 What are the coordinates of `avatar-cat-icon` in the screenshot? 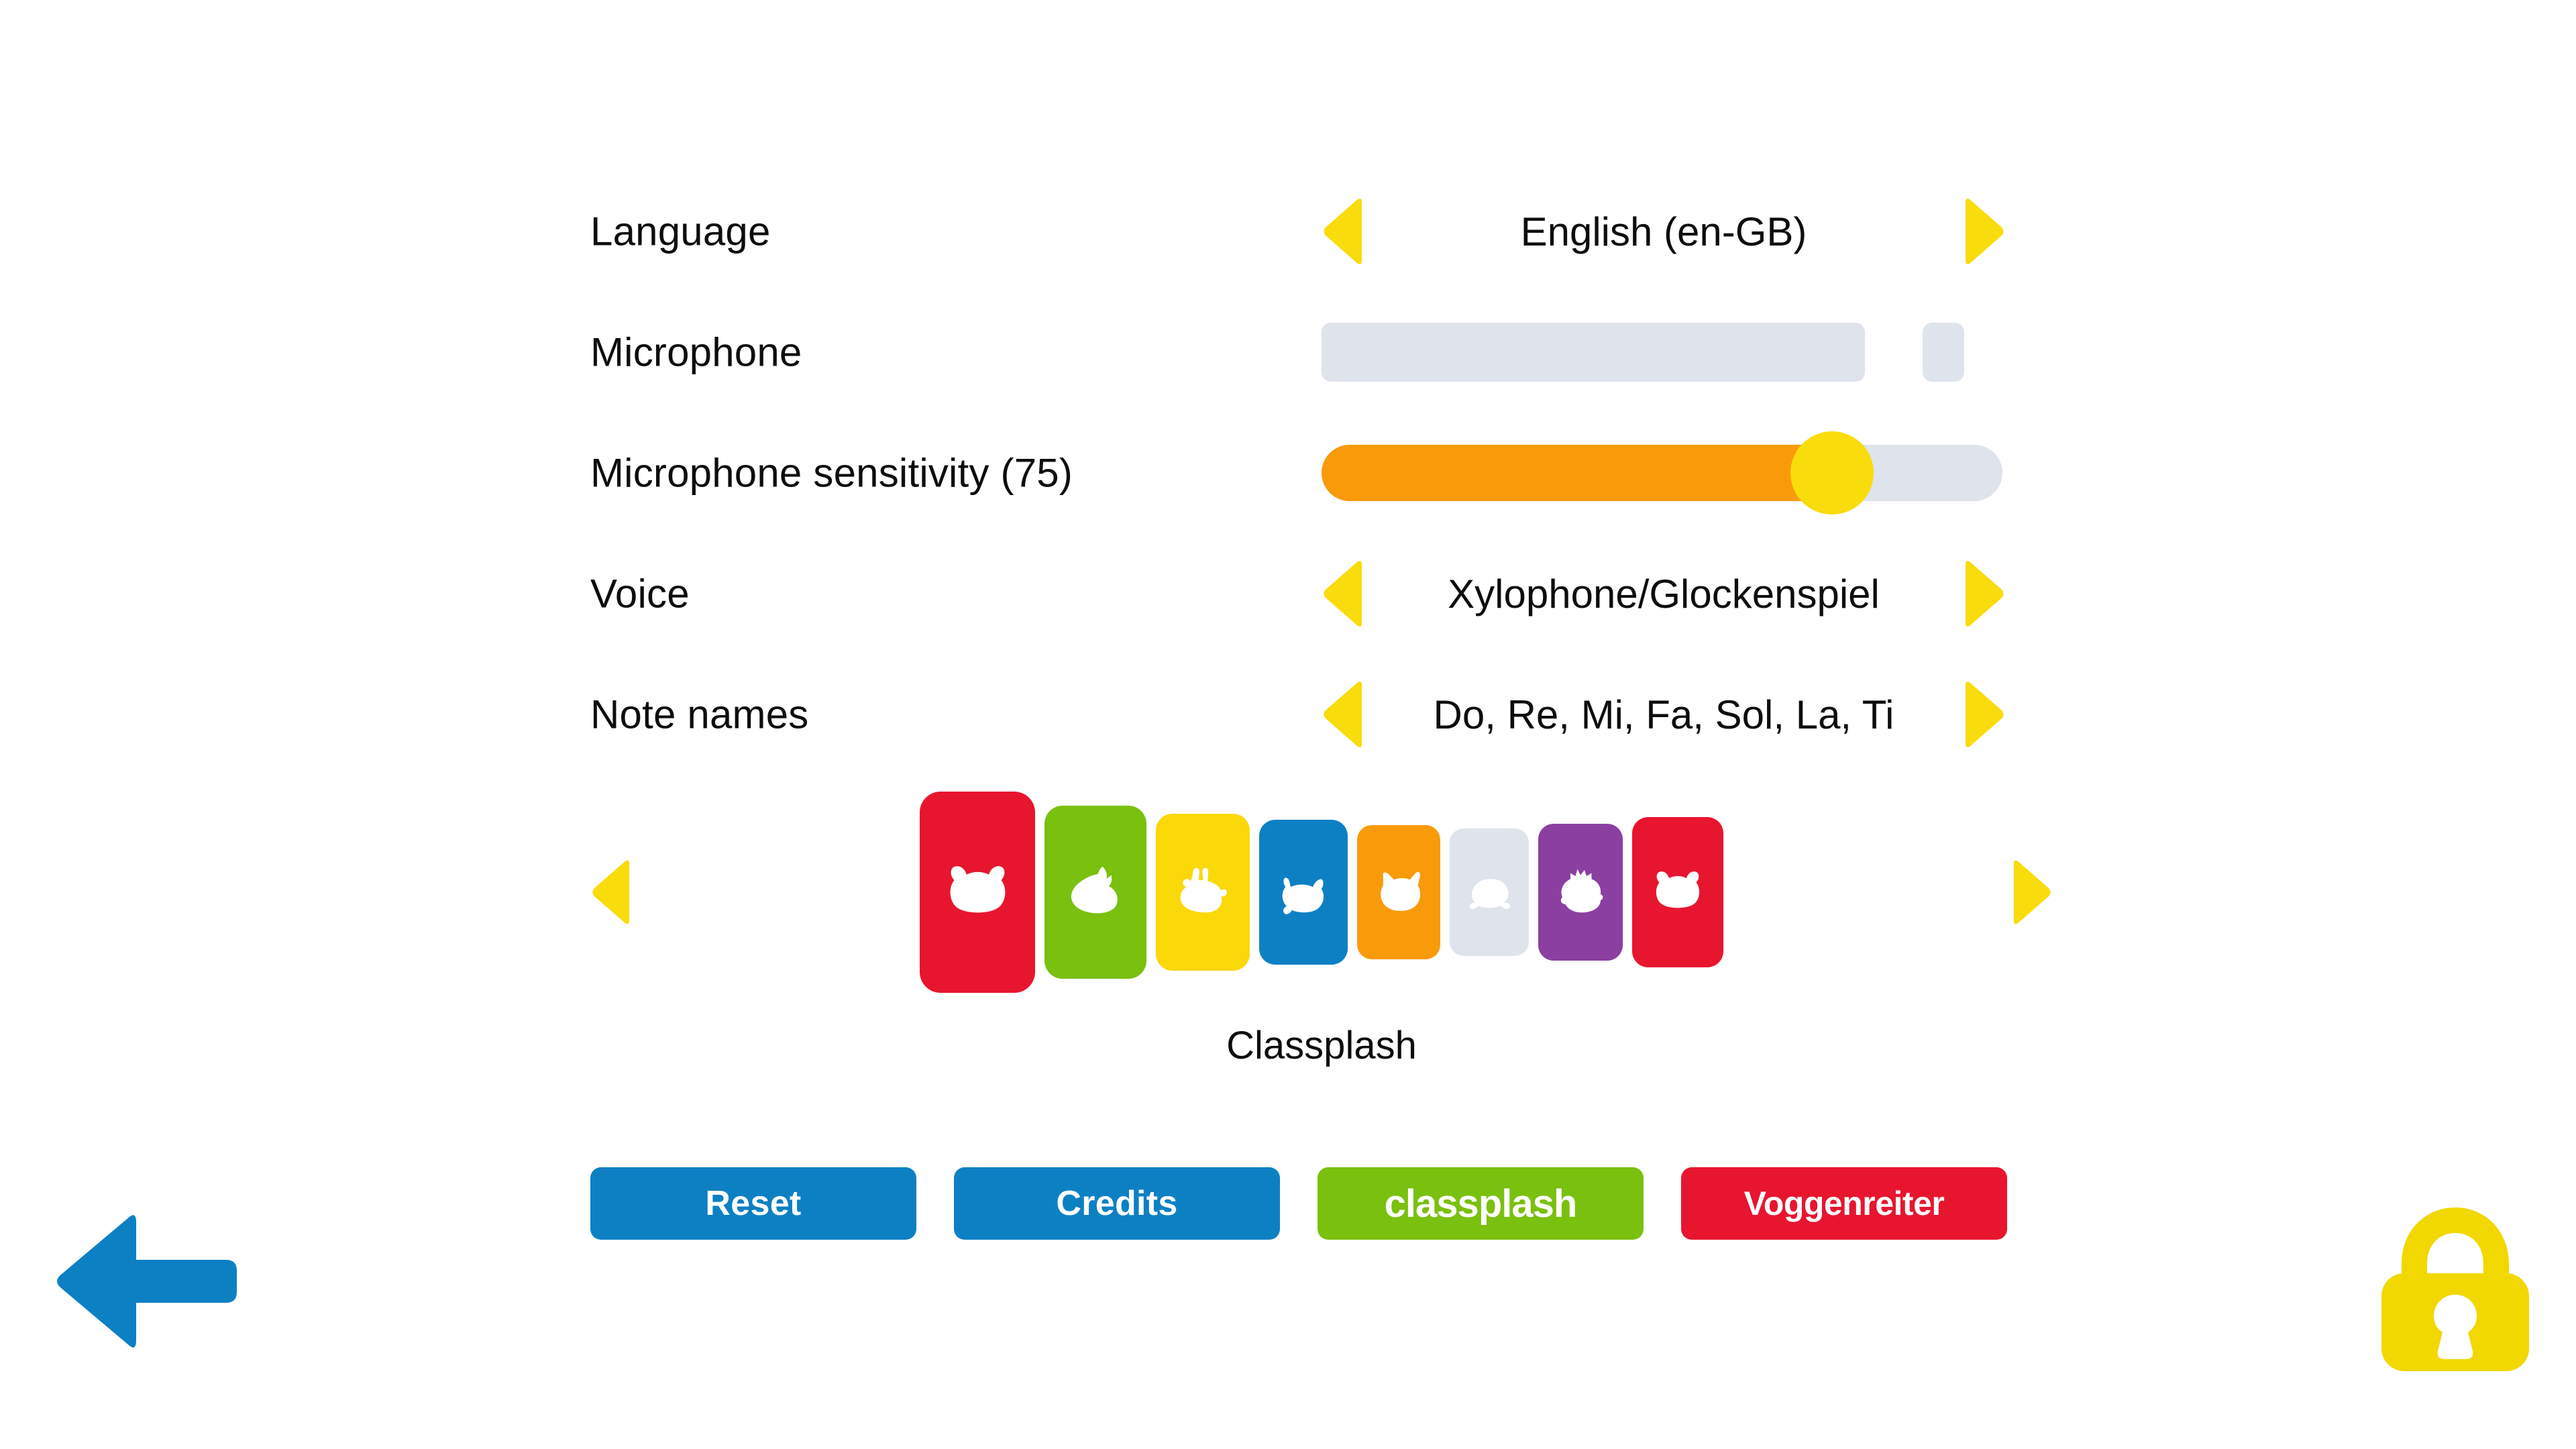 It's located at (1400, 891).